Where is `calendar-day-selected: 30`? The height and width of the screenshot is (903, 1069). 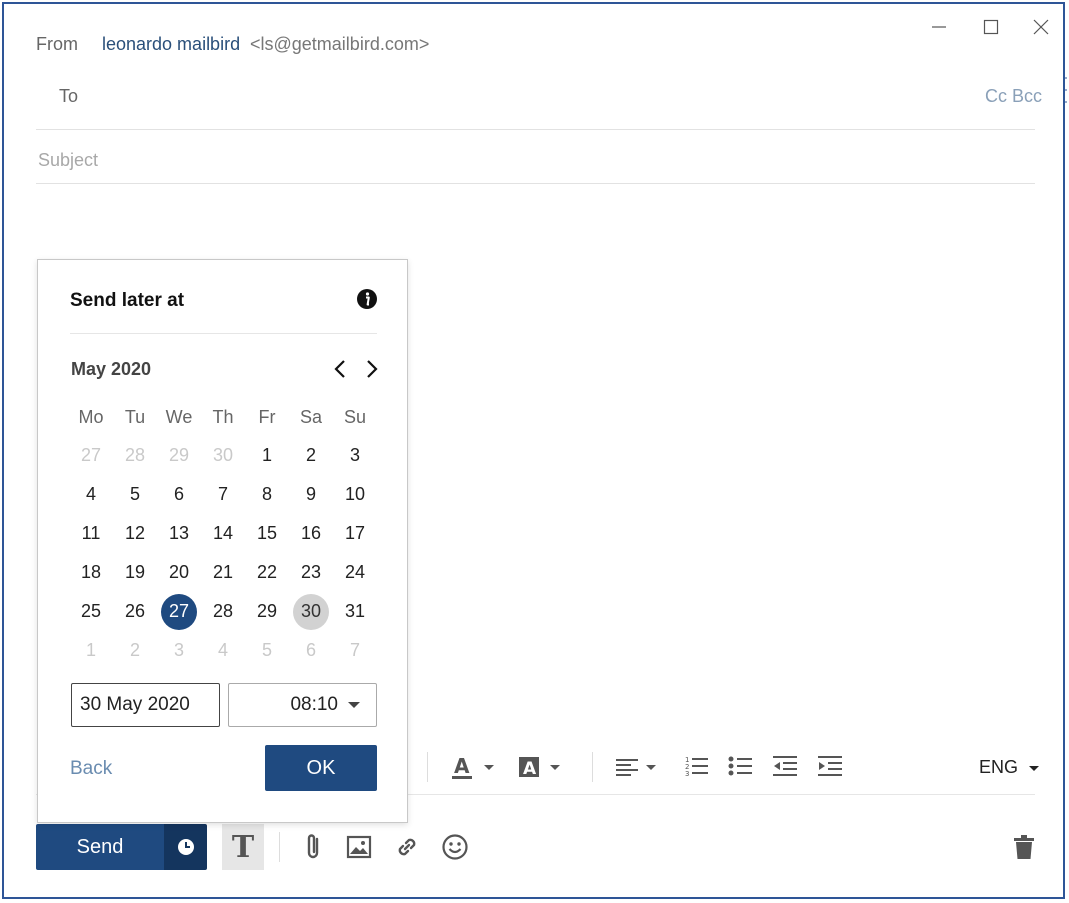 calendar-day-selected: 30 is located at coordinates (311, 611).